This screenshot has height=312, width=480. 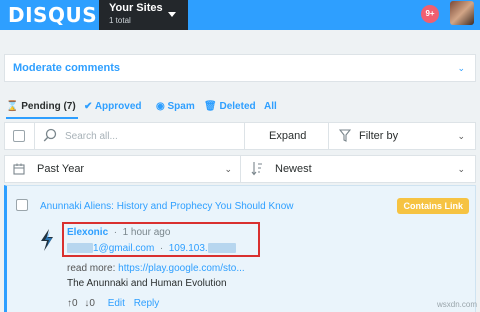 What do you see at coordinates (47, 240) in the screenshot?
I see `author-avatar` at bounding box center [47, 240].